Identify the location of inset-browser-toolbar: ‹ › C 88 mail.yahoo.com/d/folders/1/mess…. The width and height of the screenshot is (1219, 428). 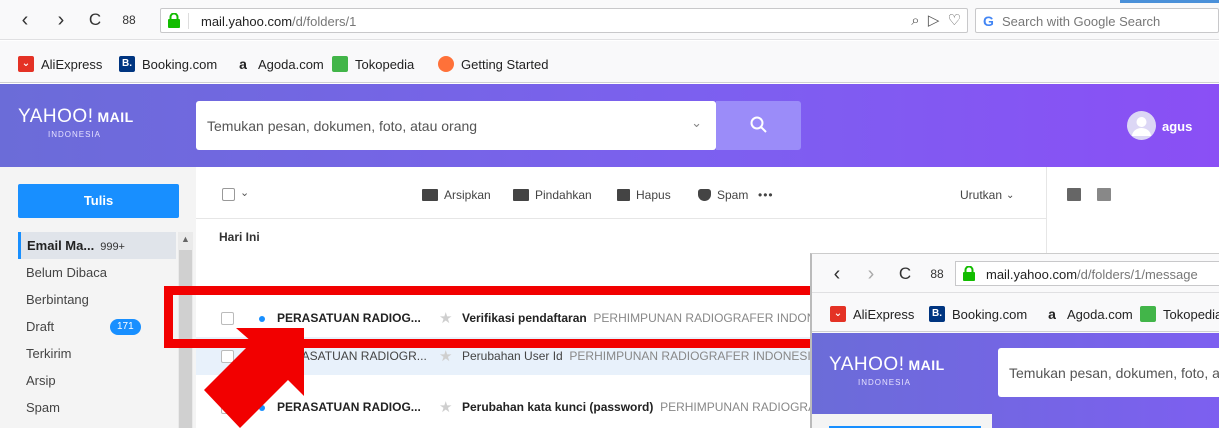
(1015, 273).